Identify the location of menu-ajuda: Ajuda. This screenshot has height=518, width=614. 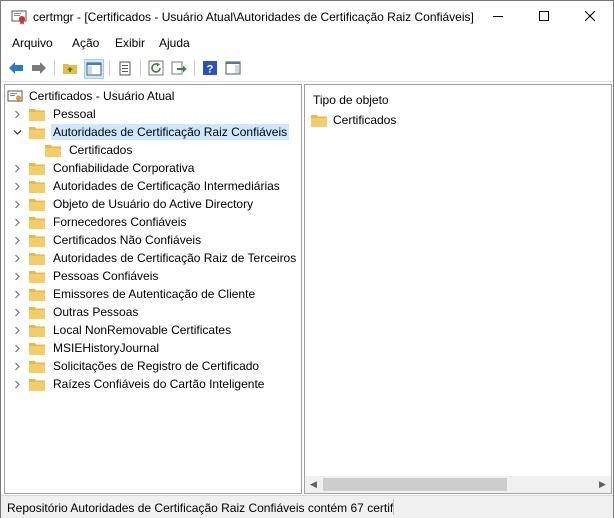
(174, 43).